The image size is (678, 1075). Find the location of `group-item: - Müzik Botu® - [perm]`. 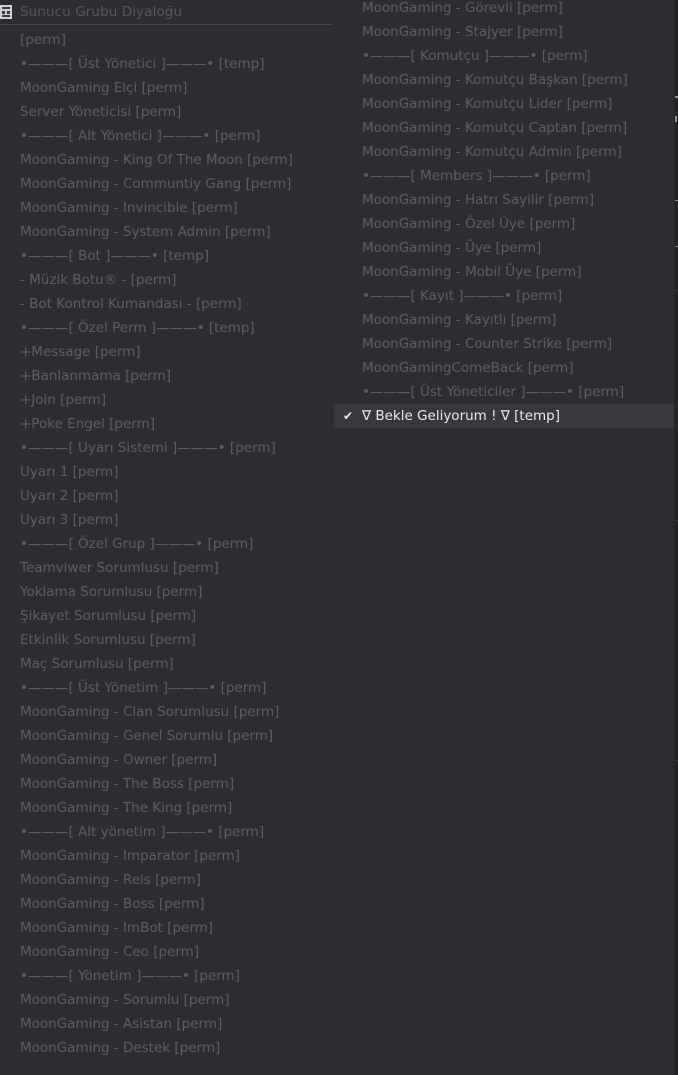

group-item: - Müzik Botu® - [perm] is located at coordinates (98, 280).